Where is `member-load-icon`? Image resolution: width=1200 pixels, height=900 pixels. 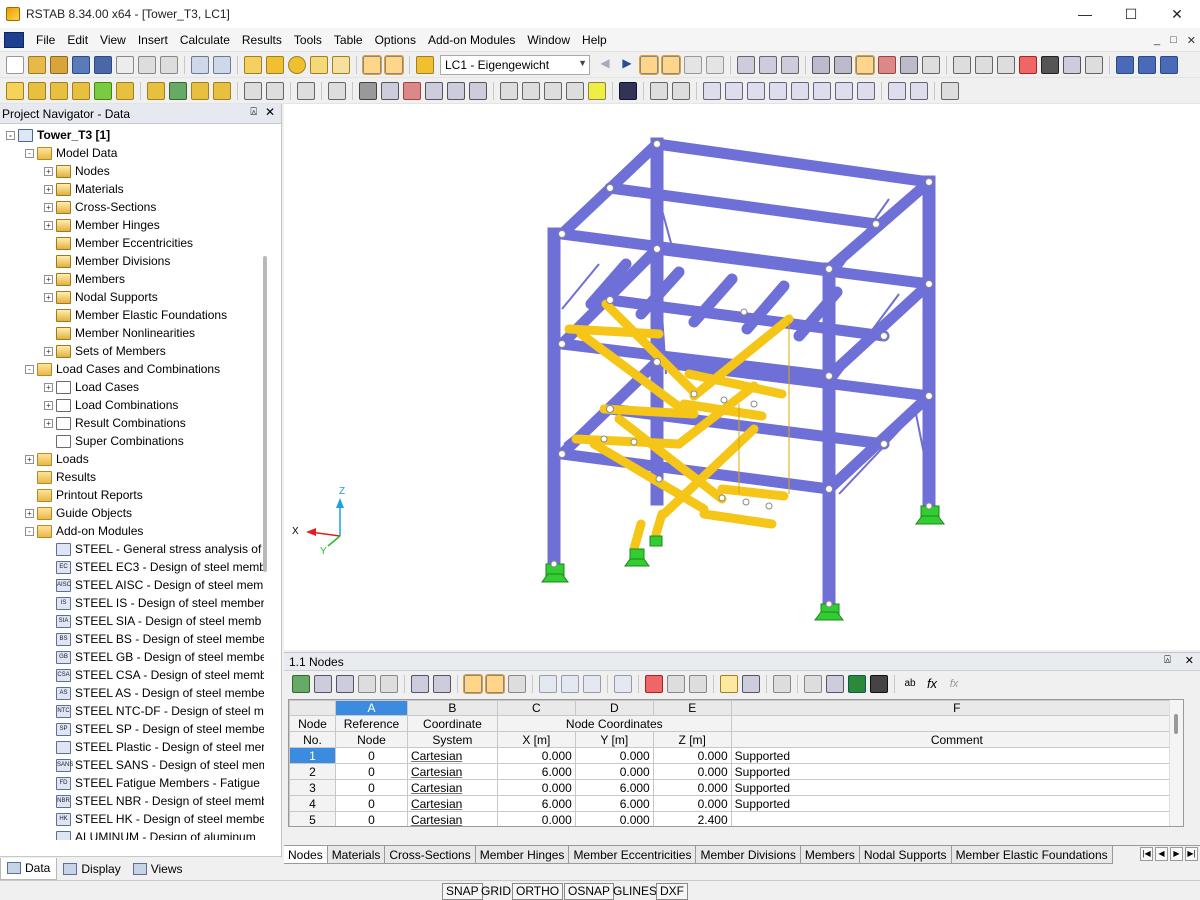
member-load-icon is located at coordinates (178, 90).